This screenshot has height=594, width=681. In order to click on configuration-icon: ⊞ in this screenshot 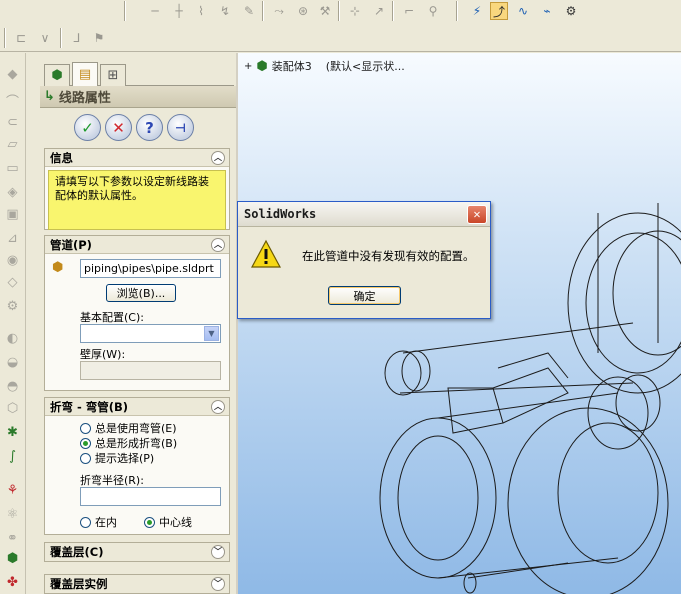, I will do `click(113, 75)`.